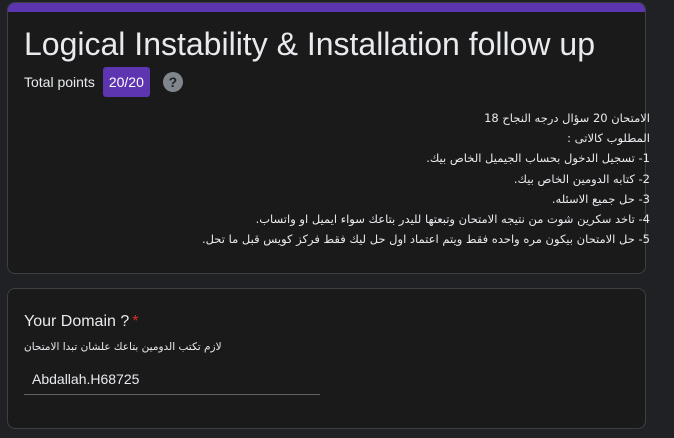  I want to click on question-title-text: Your Domain ?, so click(77, 321).